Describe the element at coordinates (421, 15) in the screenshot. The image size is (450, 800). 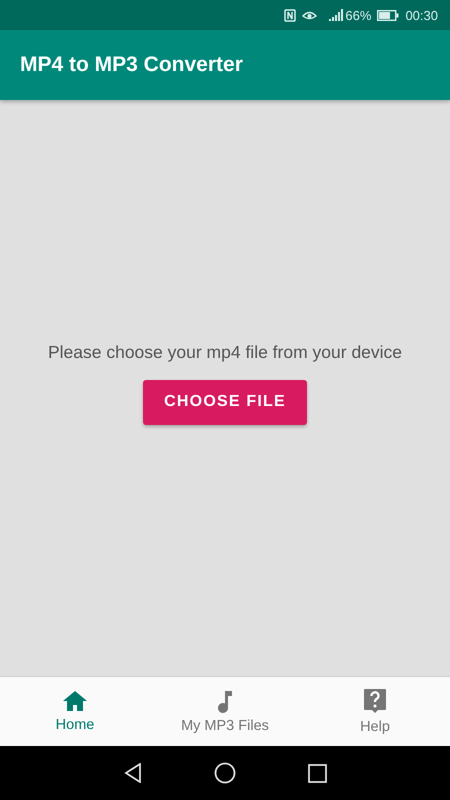
I see `clock-time: 00:30` at that location.